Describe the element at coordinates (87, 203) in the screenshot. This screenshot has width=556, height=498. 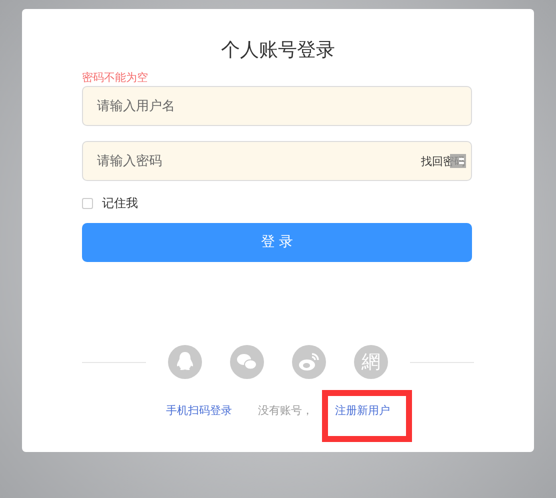
I see `remember-checkbox` at that location.